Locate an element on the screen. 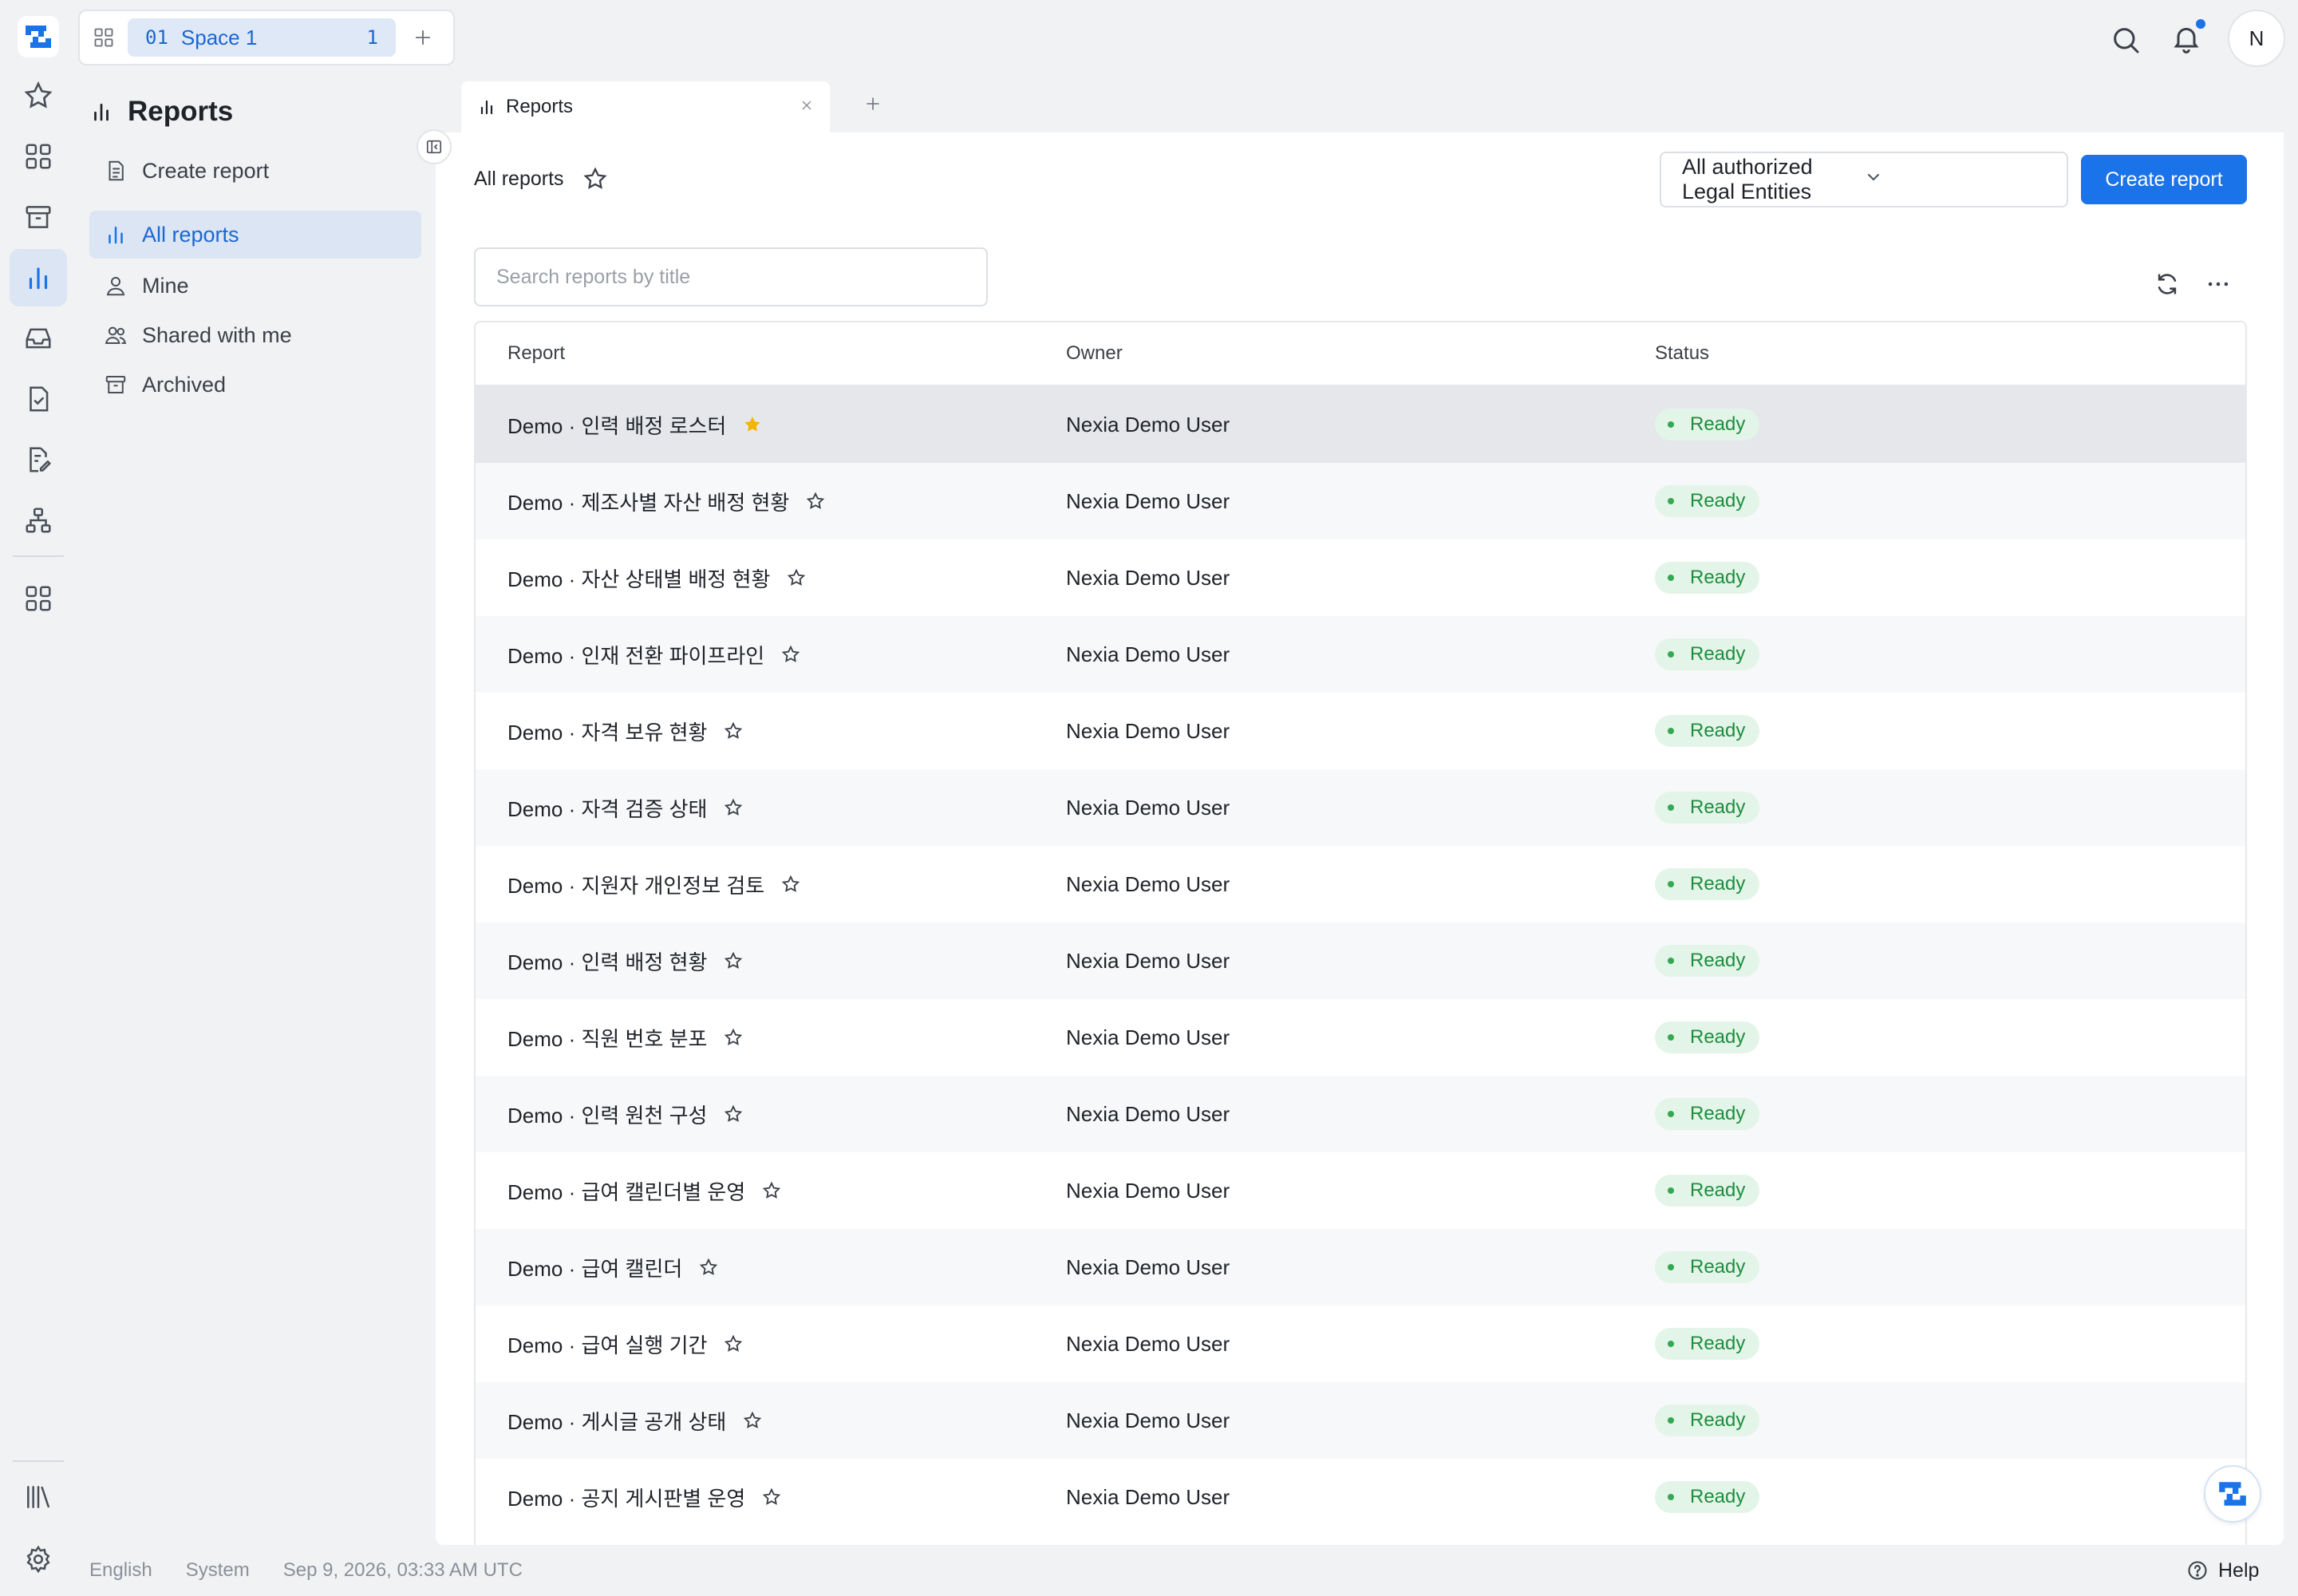  tab-bar: Reports is located at coordinates (1360, 104).